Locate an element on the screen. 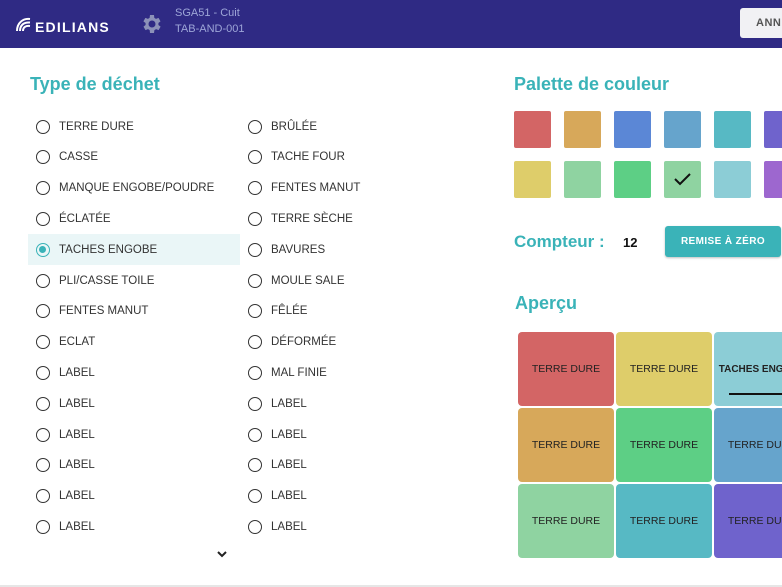  waste-option-label: CASSE is located at coordinates (78, 157).